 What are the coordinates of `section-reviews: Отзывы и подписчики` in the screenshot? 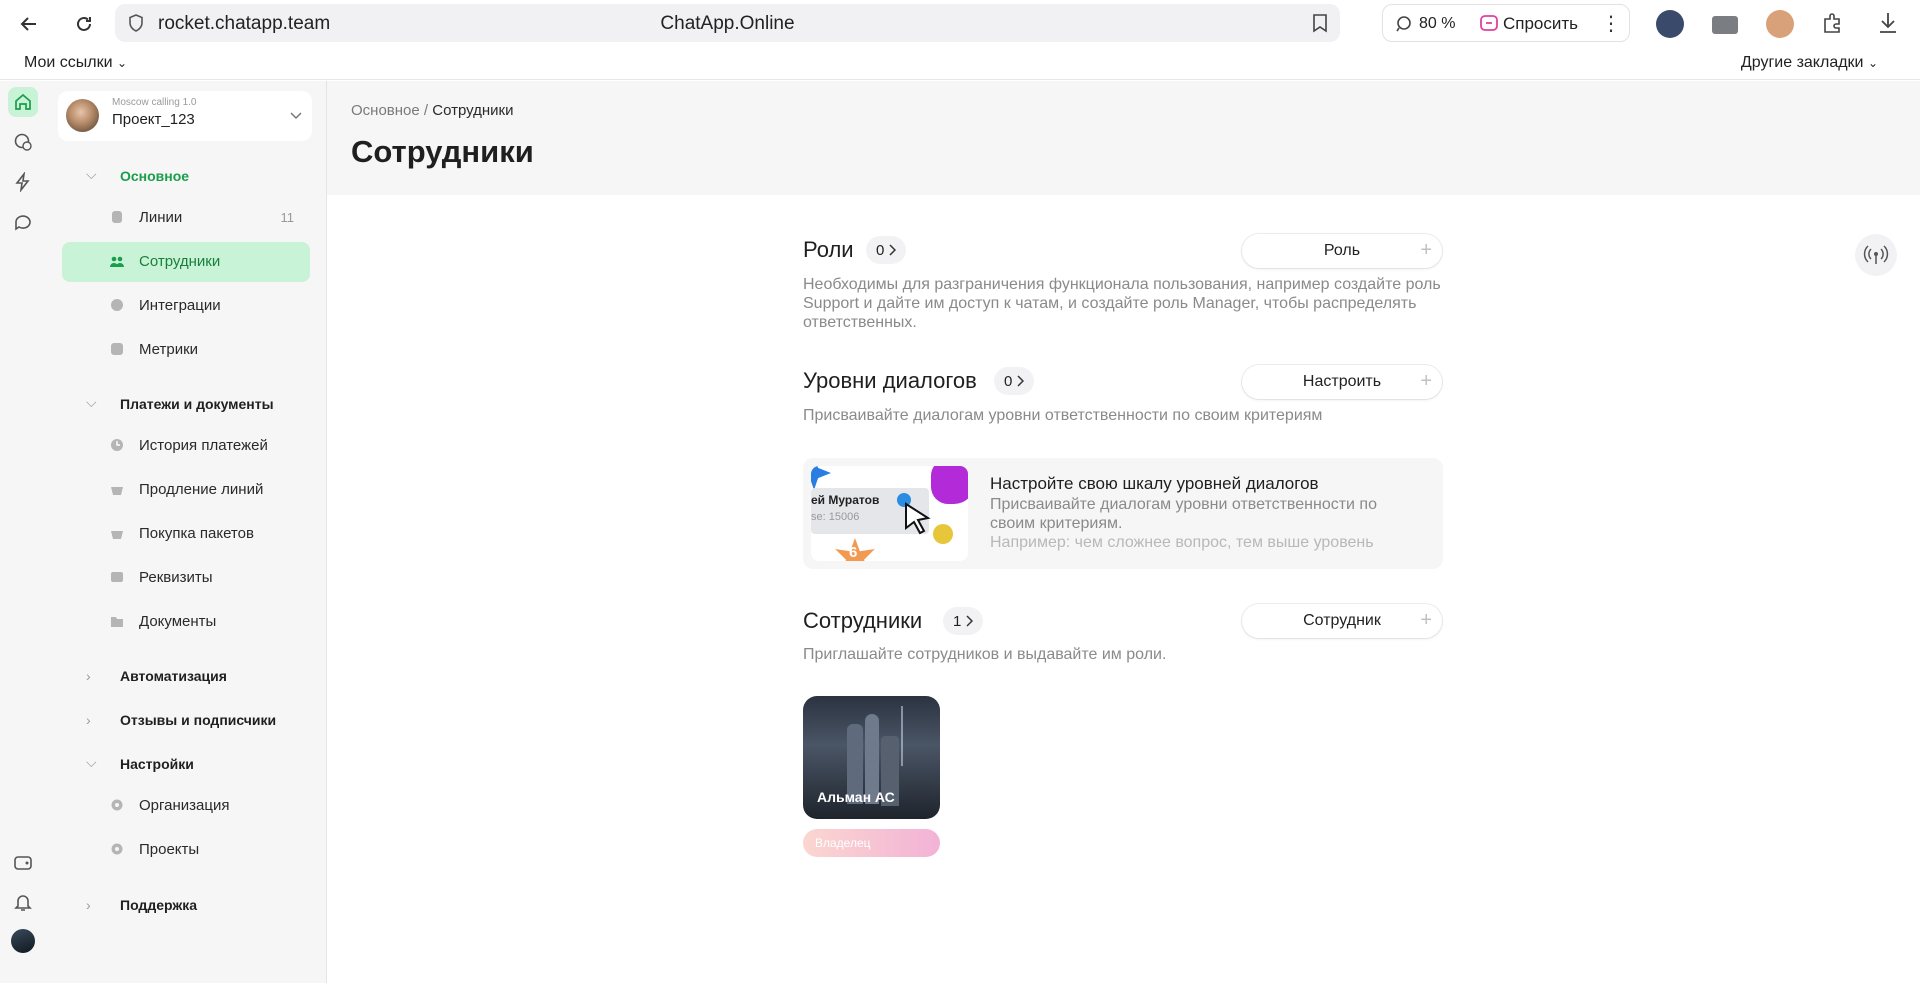 It's located at (198, 720).